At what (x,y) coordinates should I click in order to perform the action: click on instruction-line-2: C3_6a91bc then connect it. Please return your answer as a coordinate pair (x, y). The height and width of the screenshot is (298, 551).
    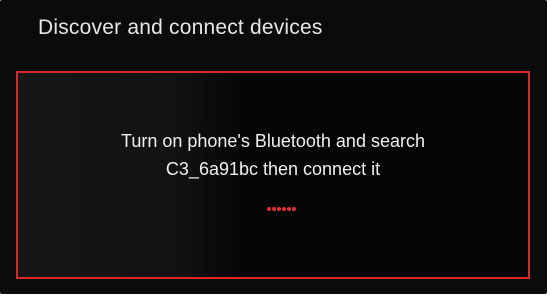
    Looking at the image, I should click on (273, 169).